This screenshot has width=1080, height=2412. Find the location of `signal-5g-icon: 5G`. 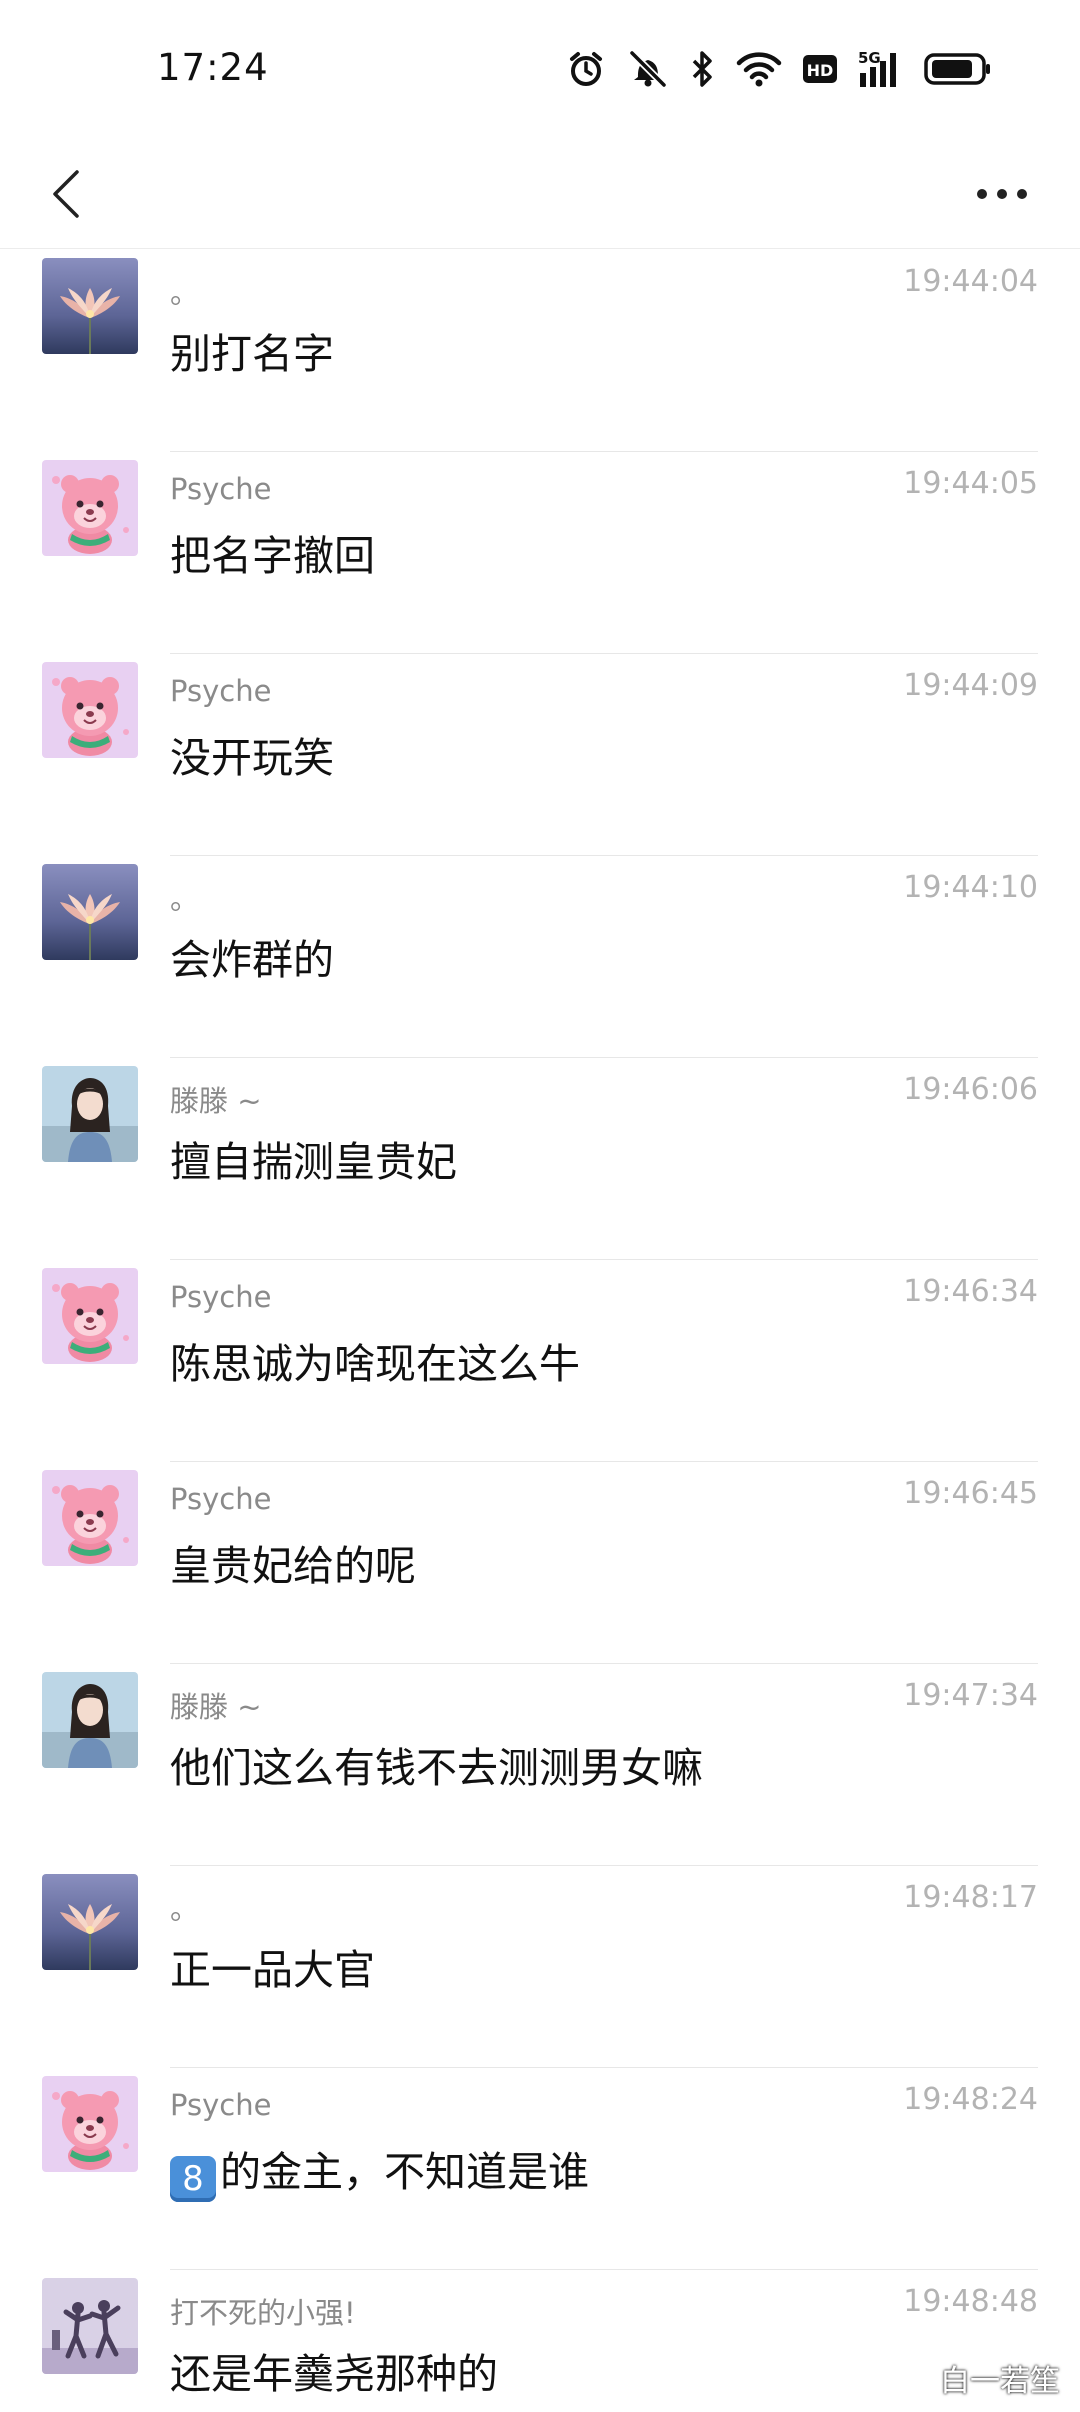

signal-5g-icon: 5G is located at coordinates (881, 69).